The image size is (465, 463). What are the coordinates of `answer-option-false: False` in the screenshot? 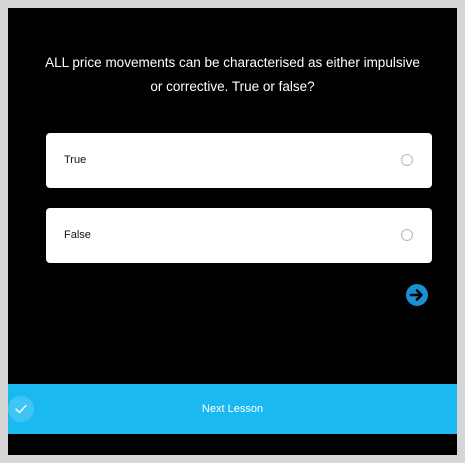 It's located at (239, 235).